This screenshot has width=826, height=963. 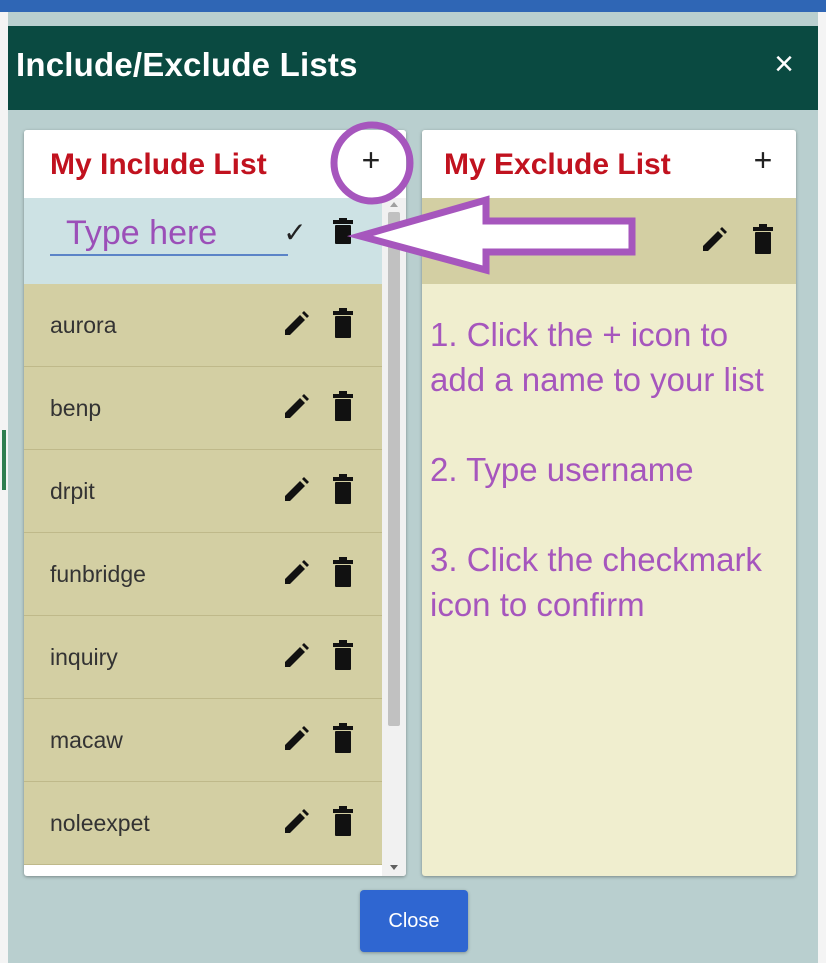 I want to click on scrollbar-thumb, so click(x=394, y=469).